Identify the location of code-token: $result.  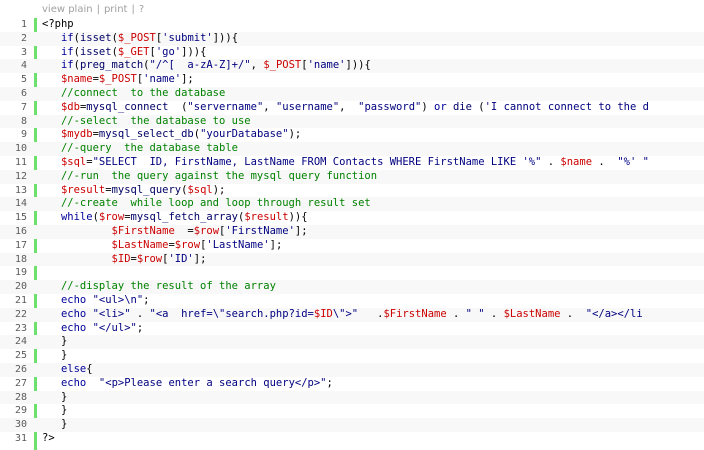
(83, 189).